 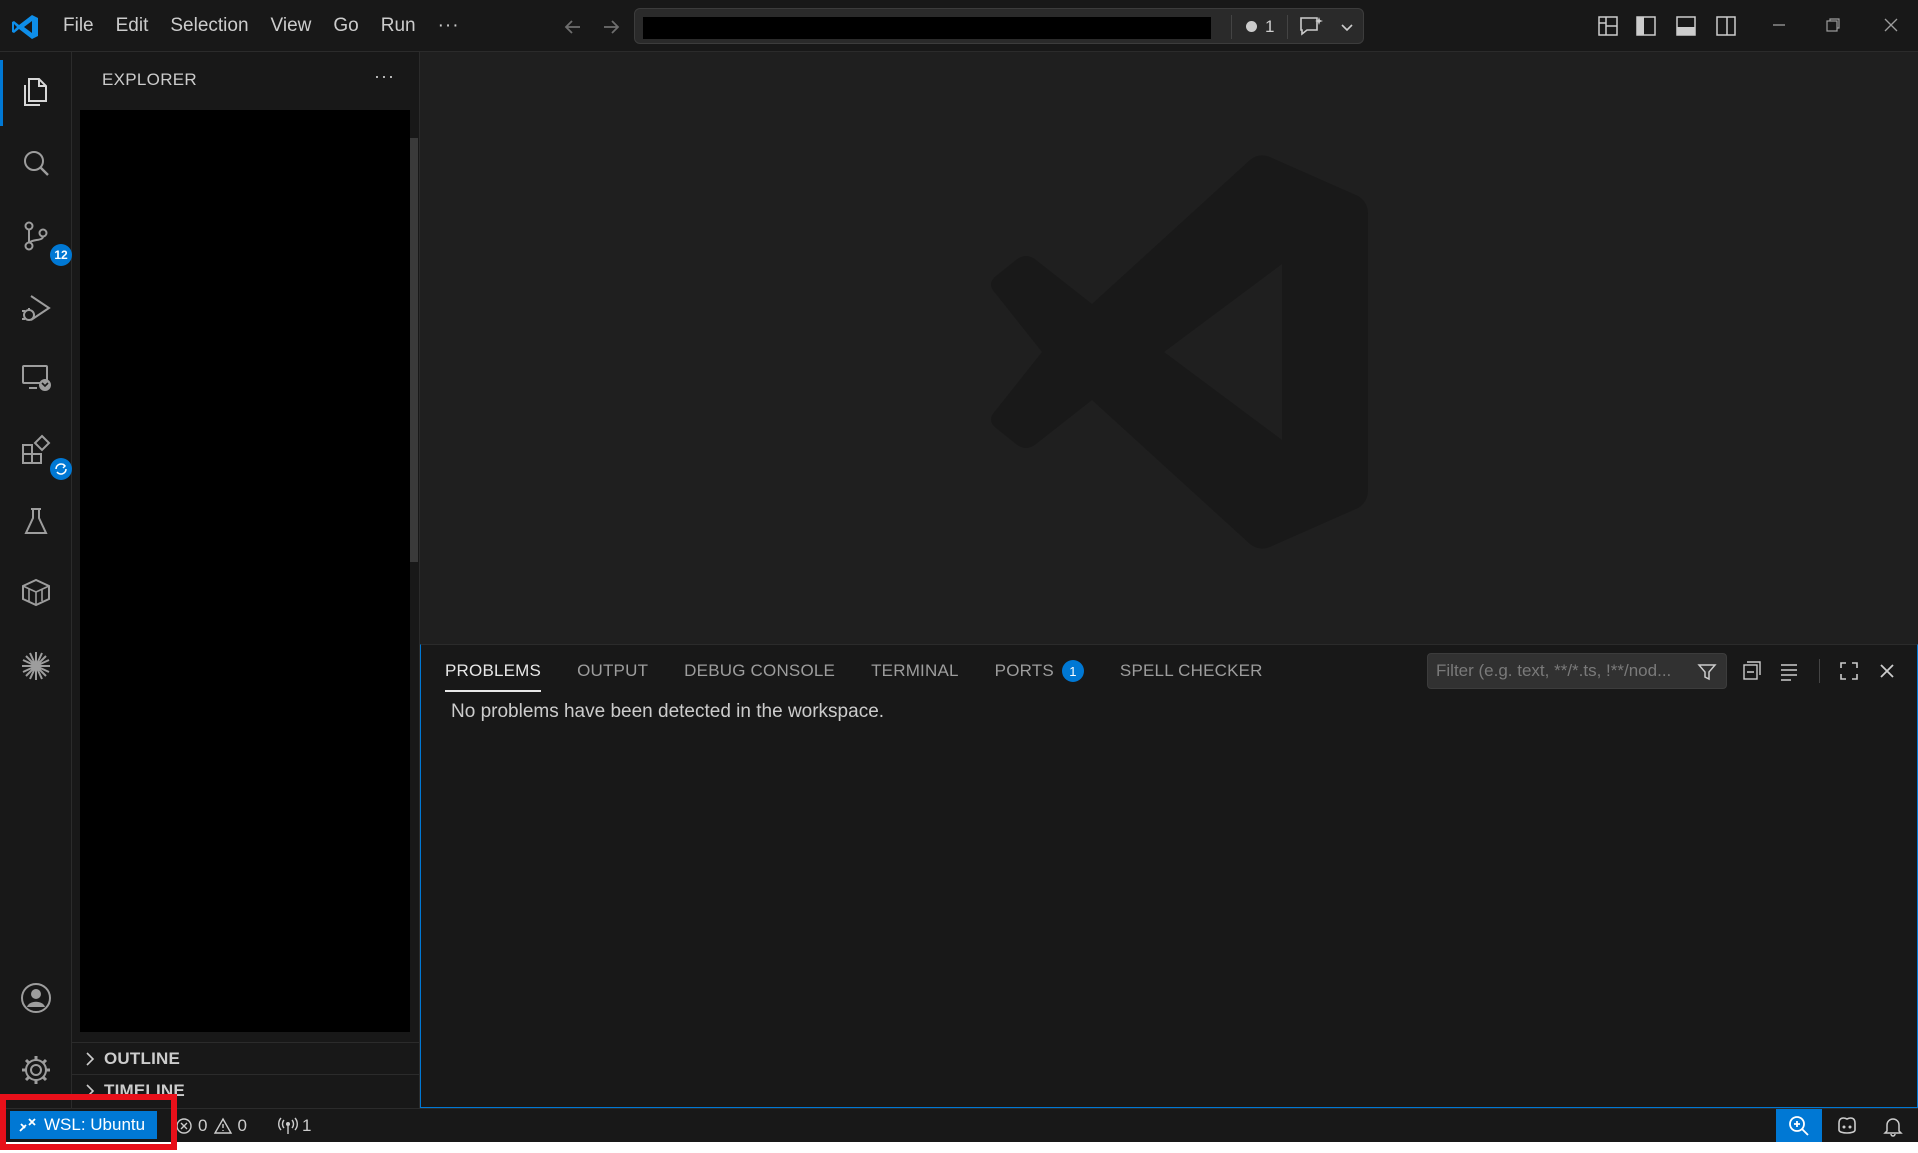 I want to click on package-box-icon, so click(x=36, y=592).